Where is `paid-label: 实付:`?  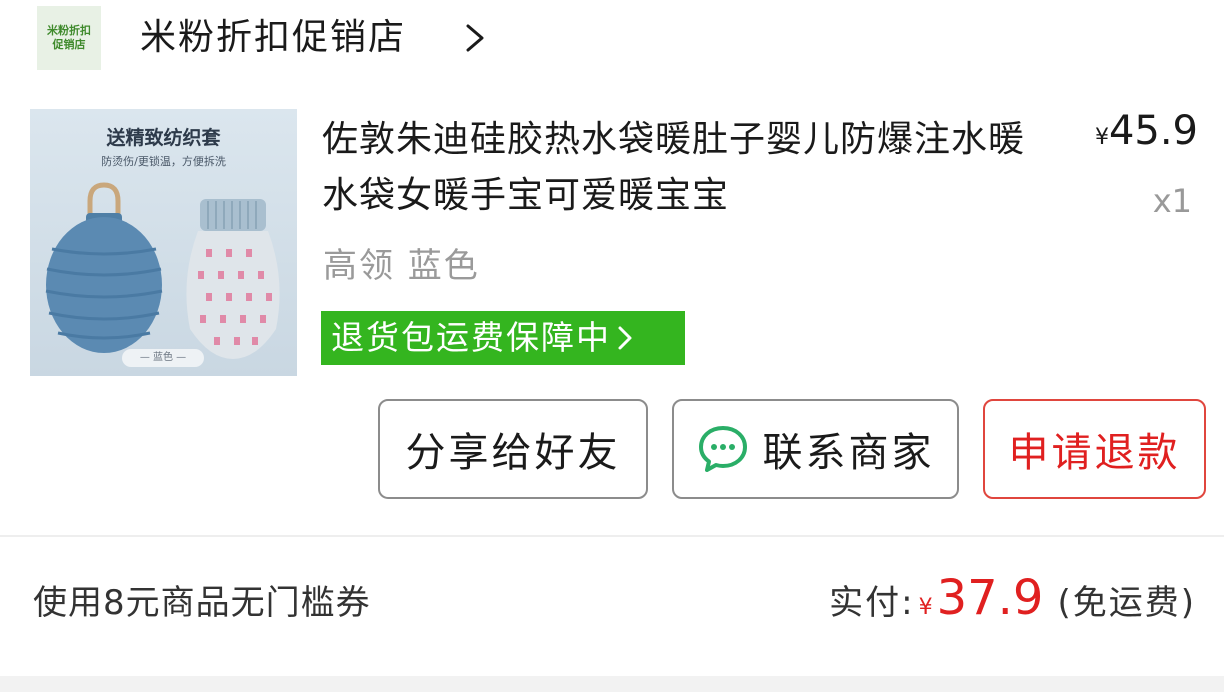
paid-label: 实付: is located at coordinates (872, 603).